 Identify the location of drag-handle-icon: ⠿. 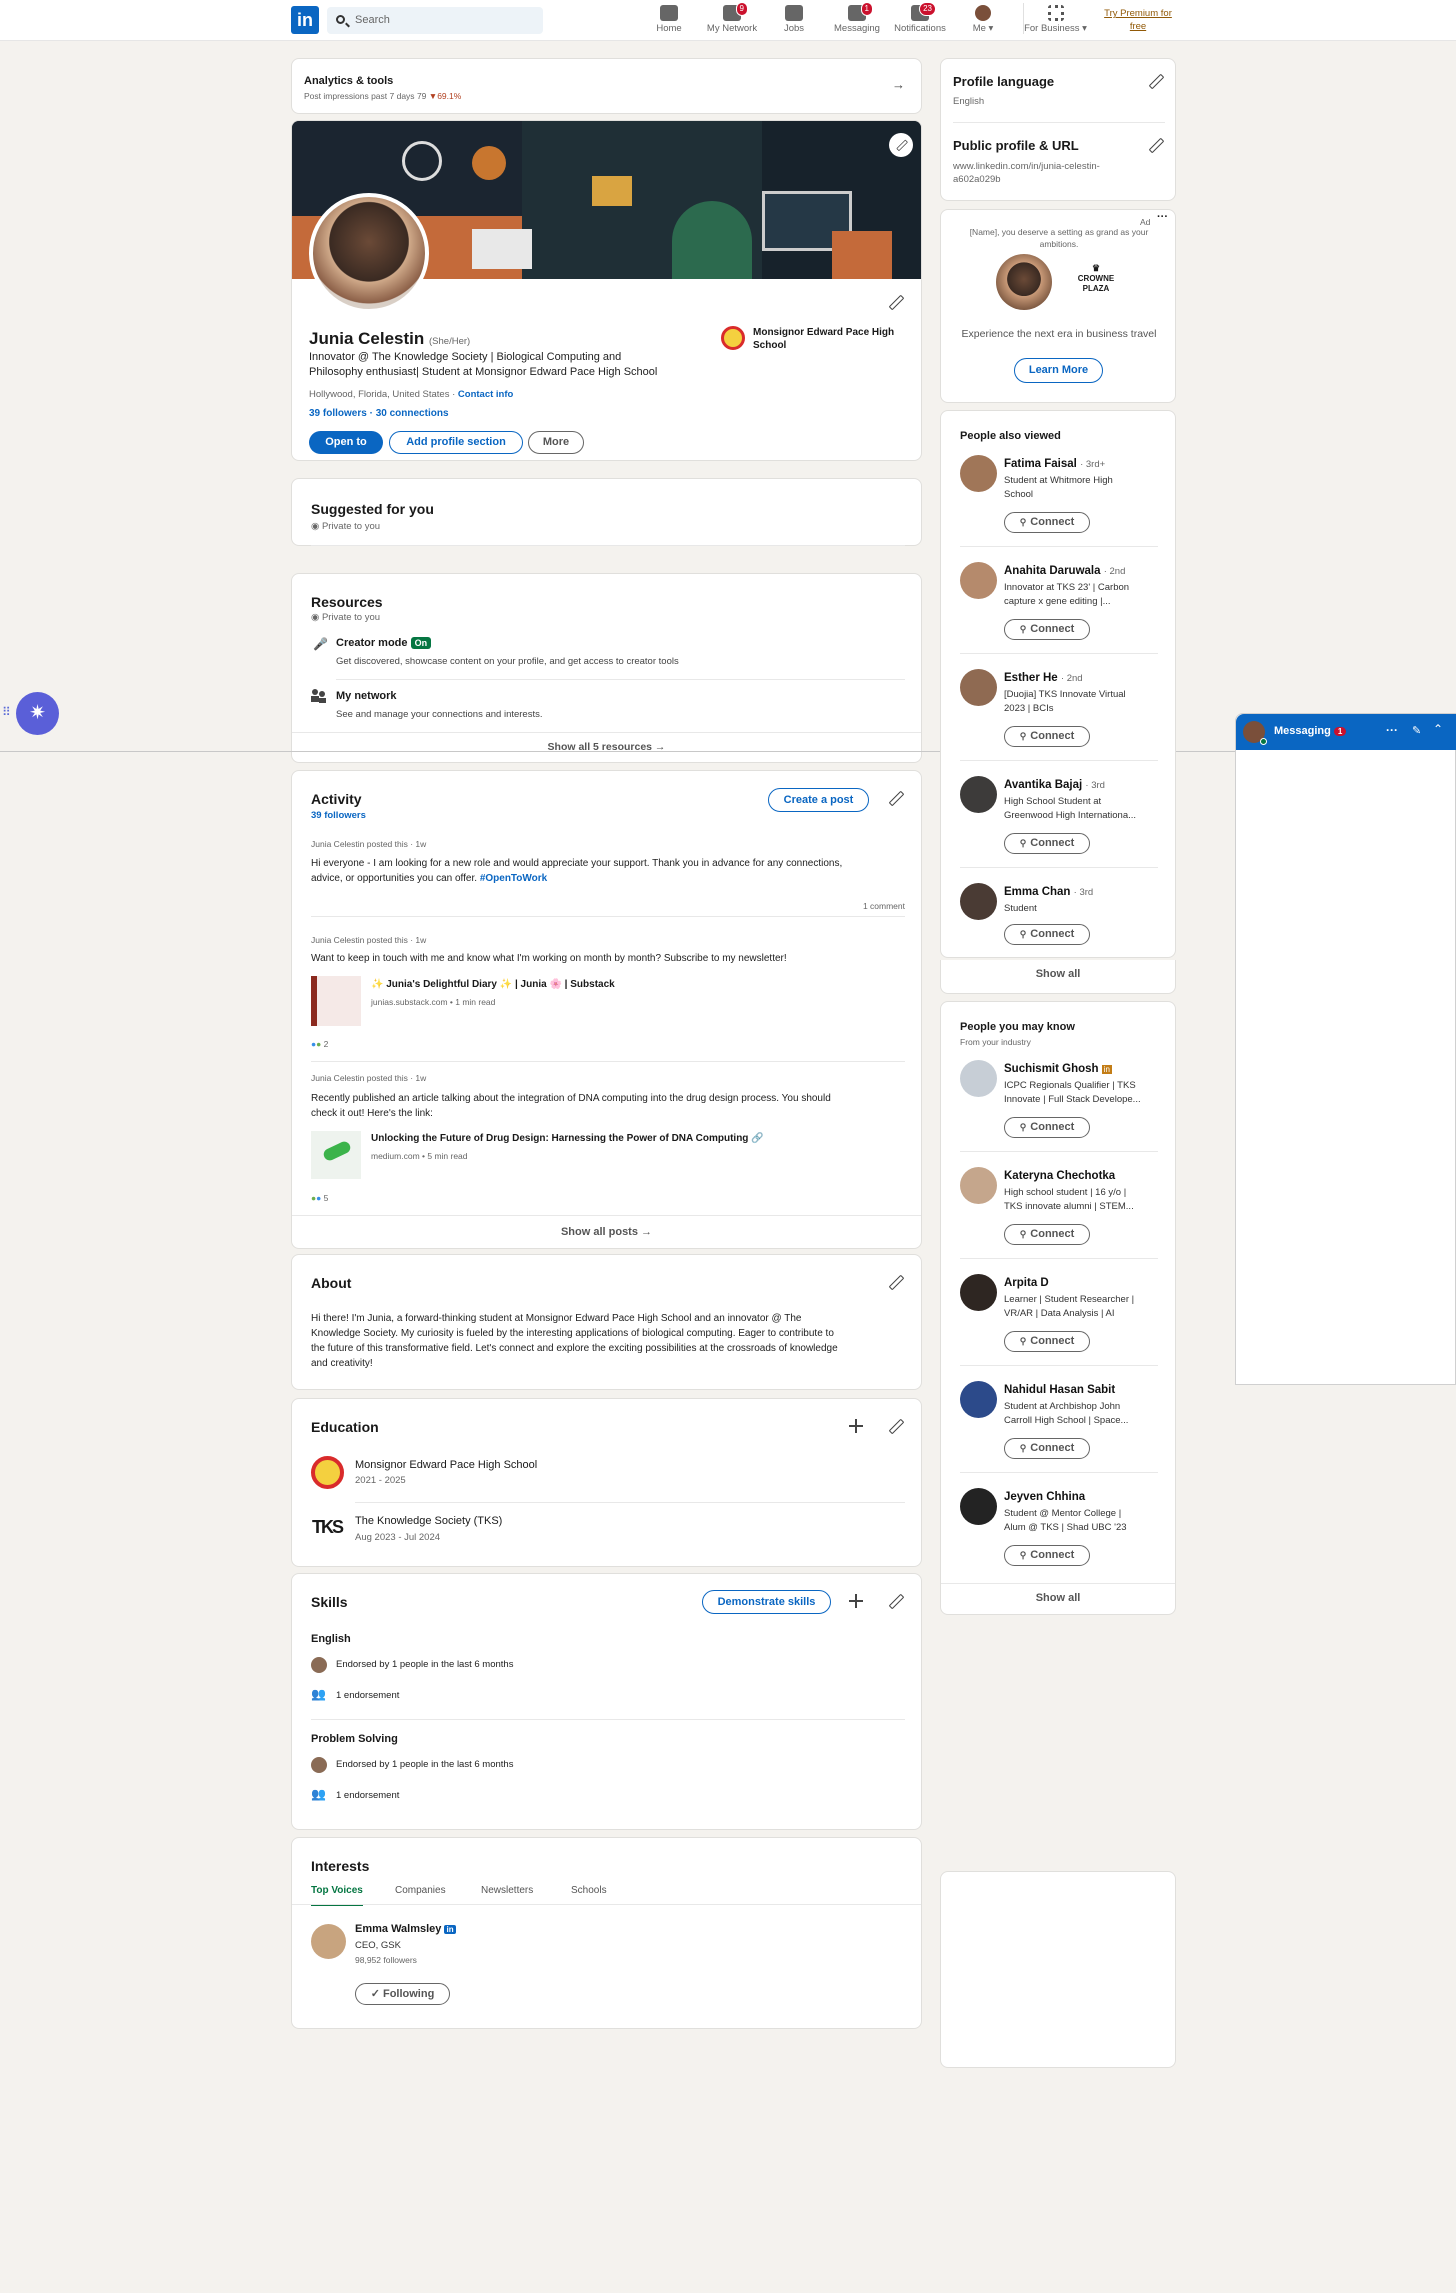
(6, 712).